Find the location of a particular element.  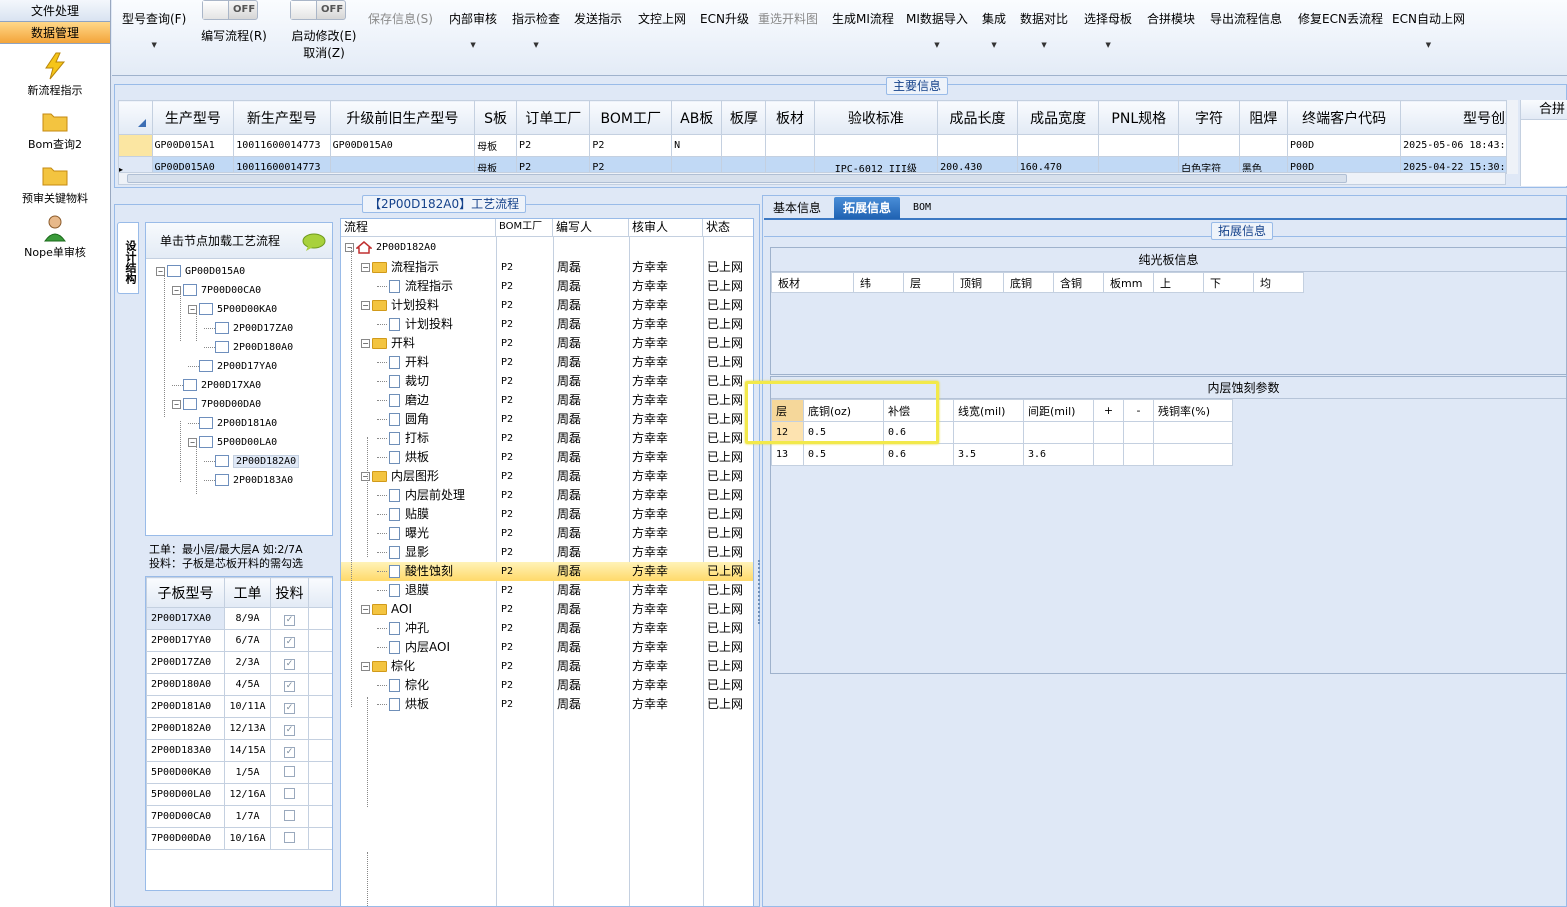

main-cell: P2 is located at coordinates (631, 145).